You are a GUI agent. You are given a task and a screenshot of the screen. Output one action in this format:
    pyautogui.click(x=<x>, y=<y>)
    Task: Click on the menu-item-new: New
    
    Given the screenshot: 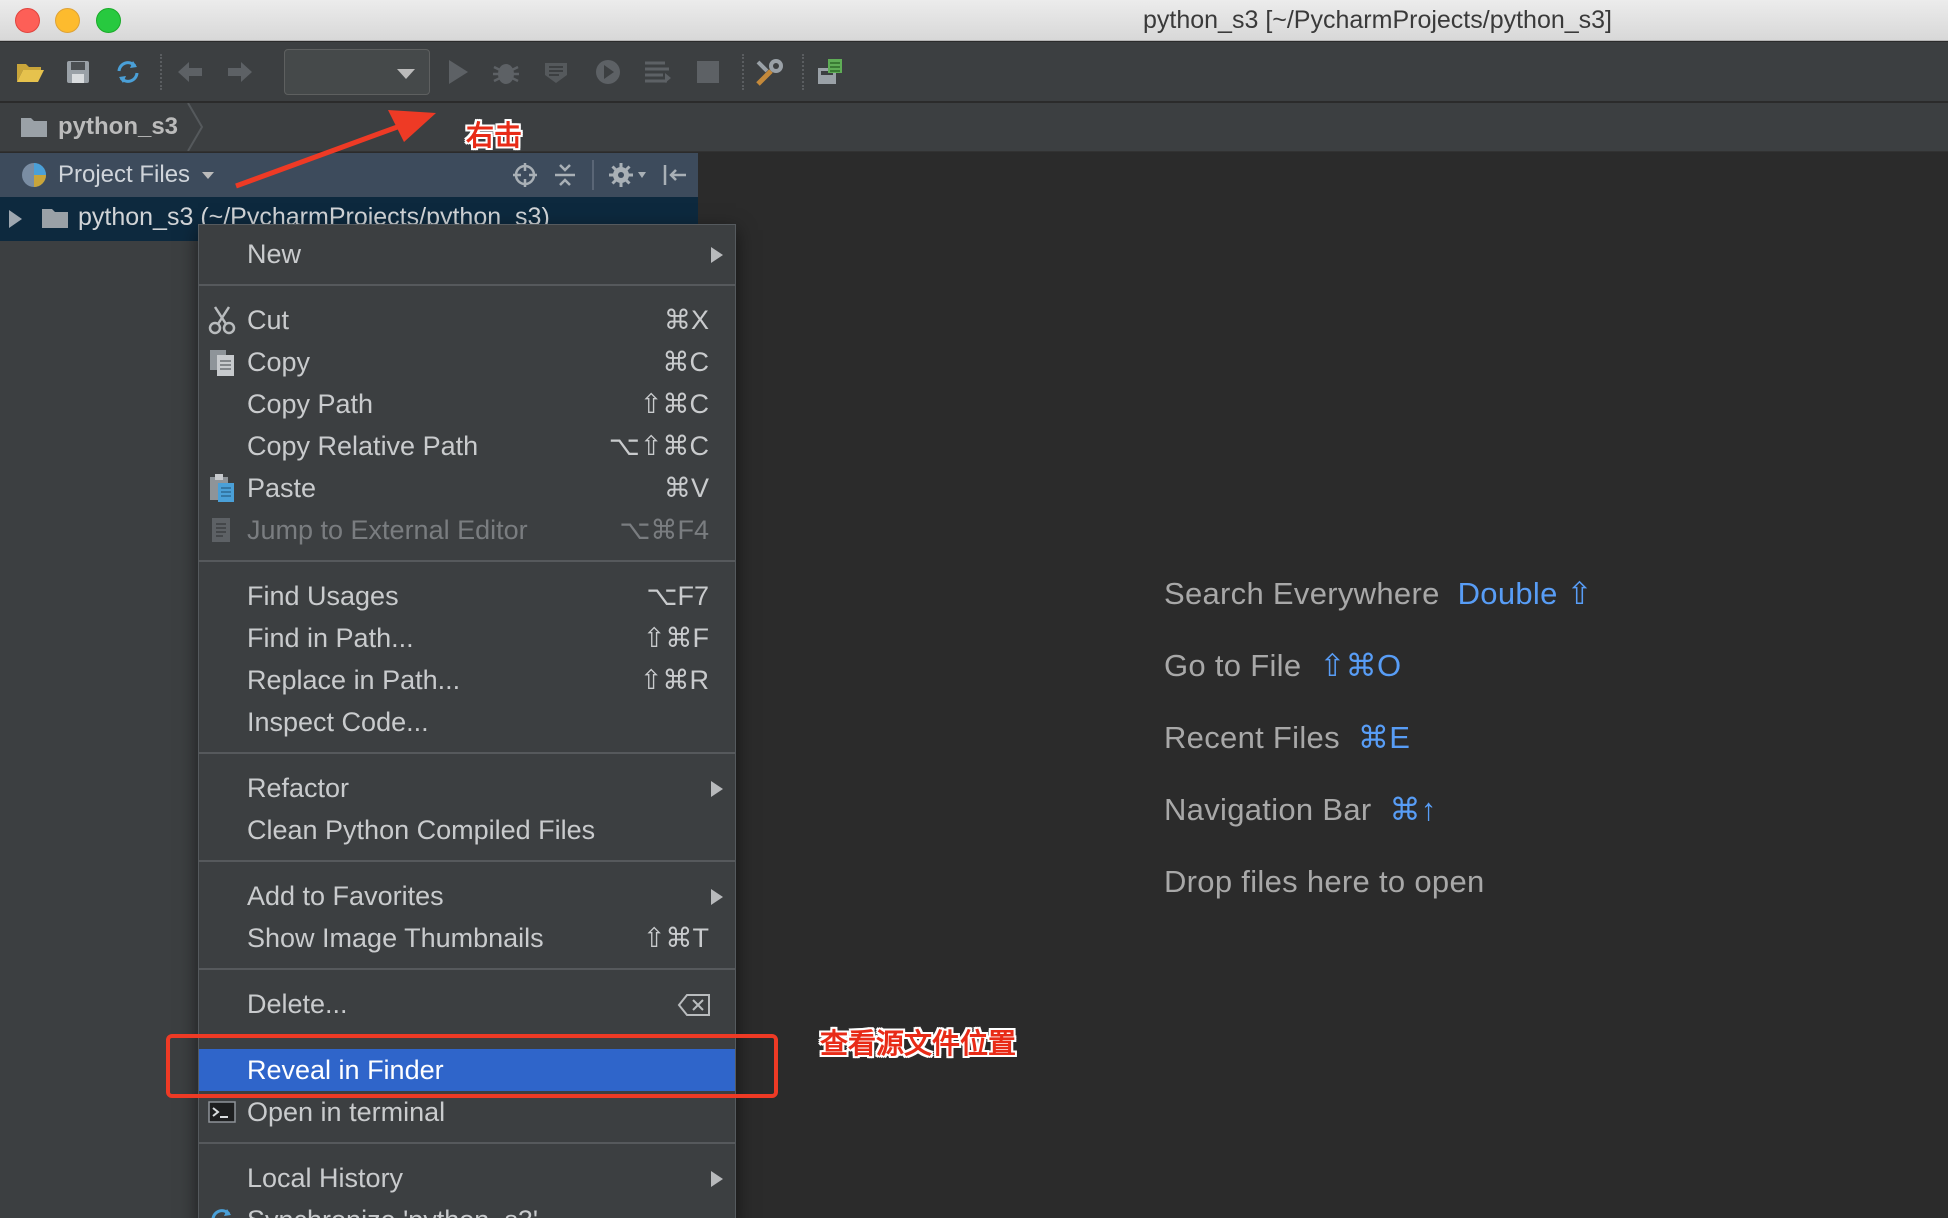 What is the action you would take?
    pyautogui.click(x=467, y=254)
    